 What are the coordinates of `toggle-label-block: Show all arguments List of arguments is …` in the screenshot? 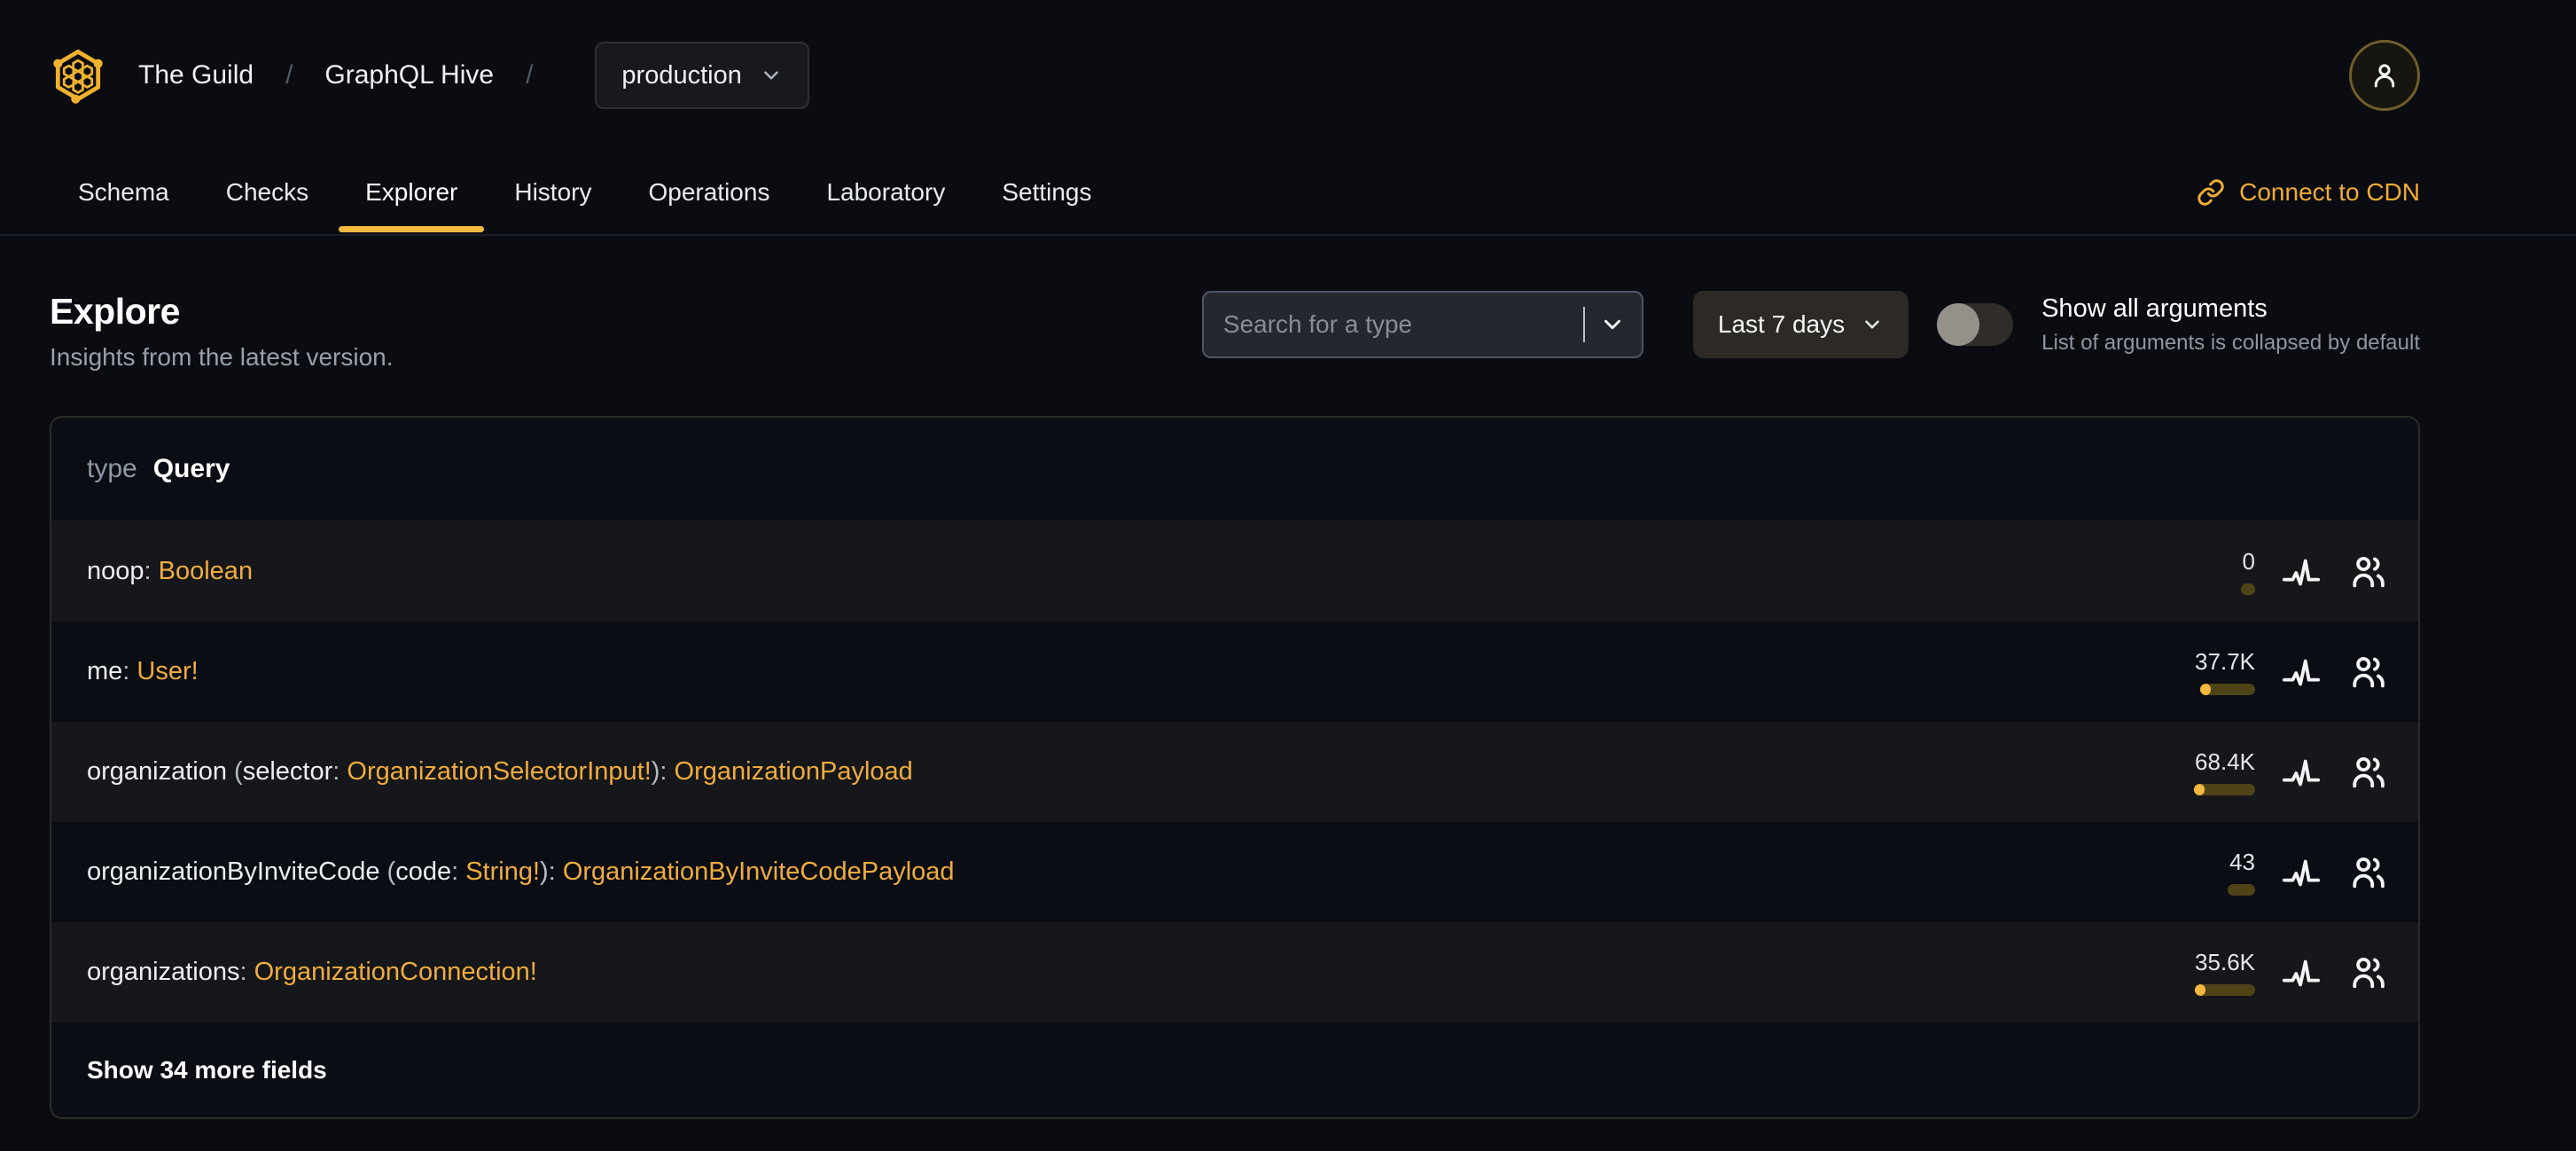 It's located at (2230, 324).